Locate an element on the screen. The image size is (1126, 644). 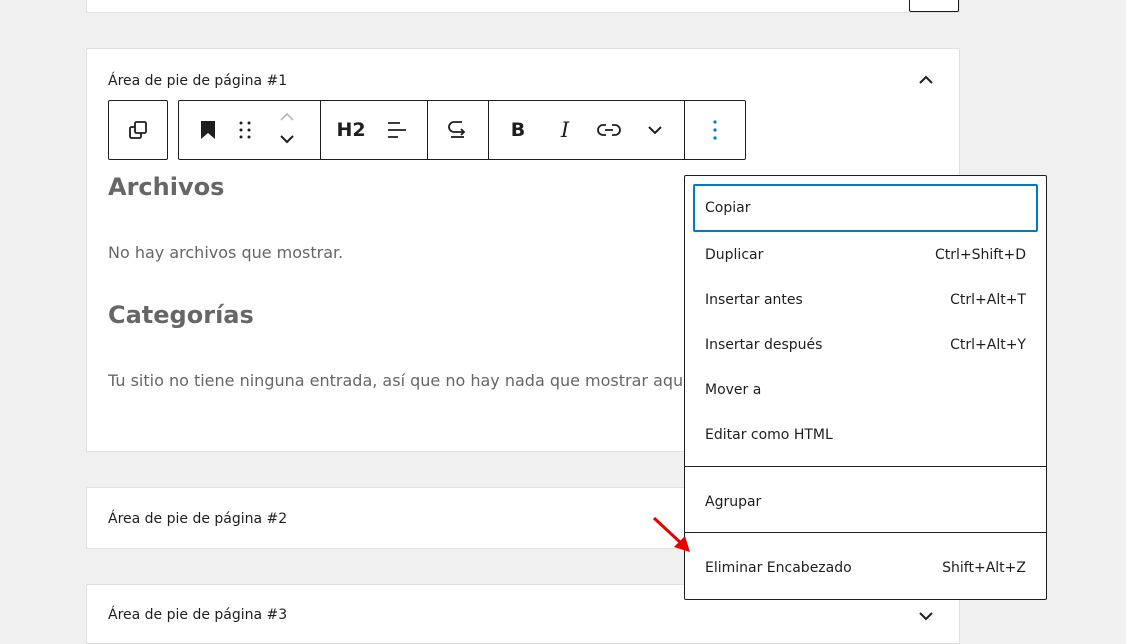
align-button is located at coordinates (397, 130).